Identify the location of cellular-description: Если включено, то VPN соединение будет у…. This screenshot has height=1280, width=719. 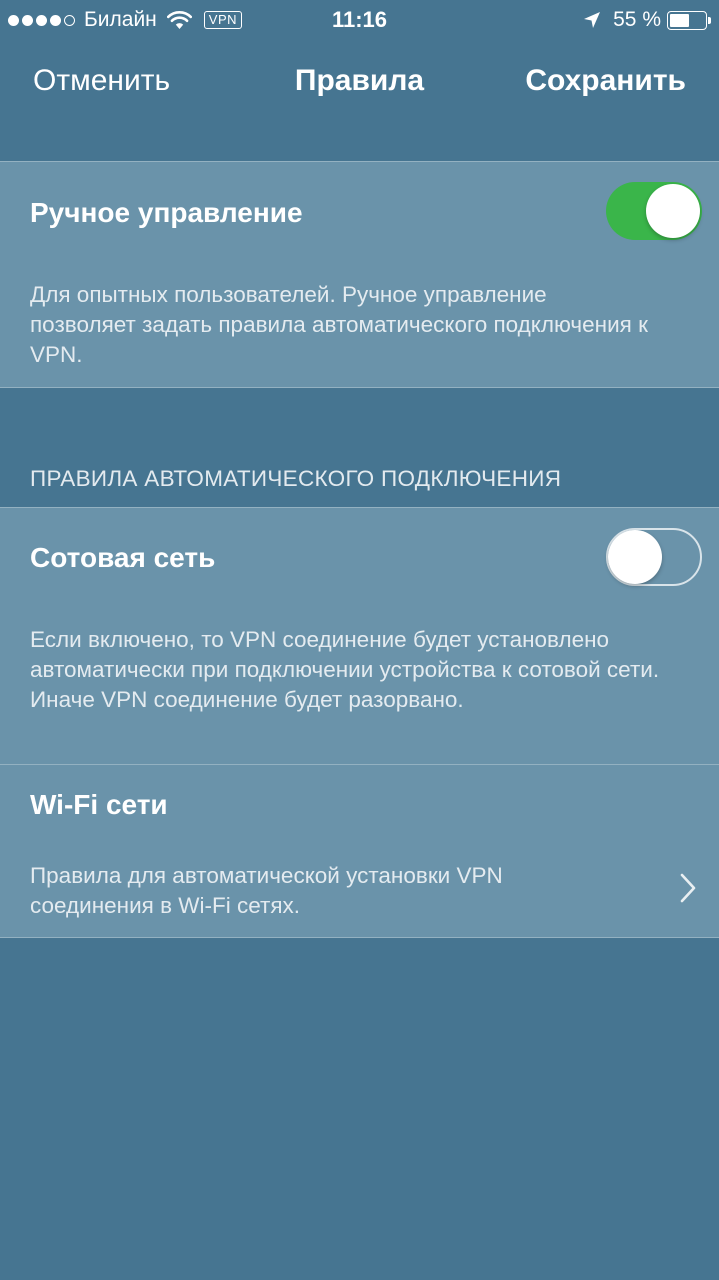
(345, 669).